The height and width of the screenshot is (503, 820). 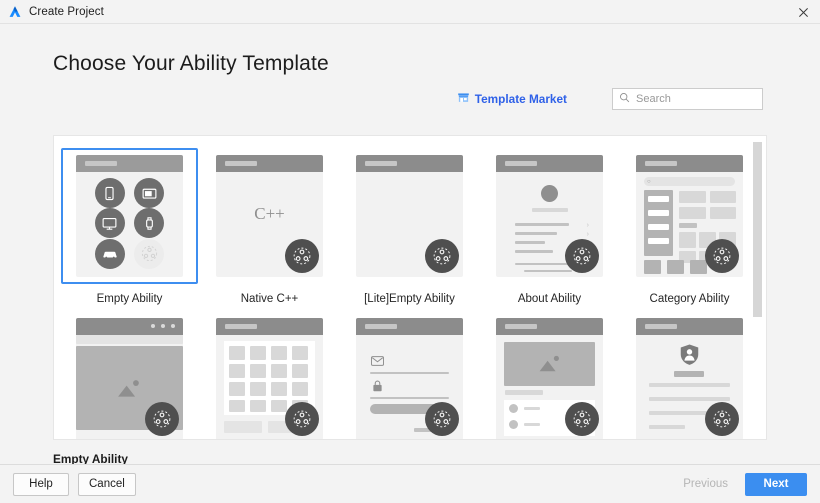 I want to click on template-card-native-cpp: C++ Native C++, so click(x=269, y=223).